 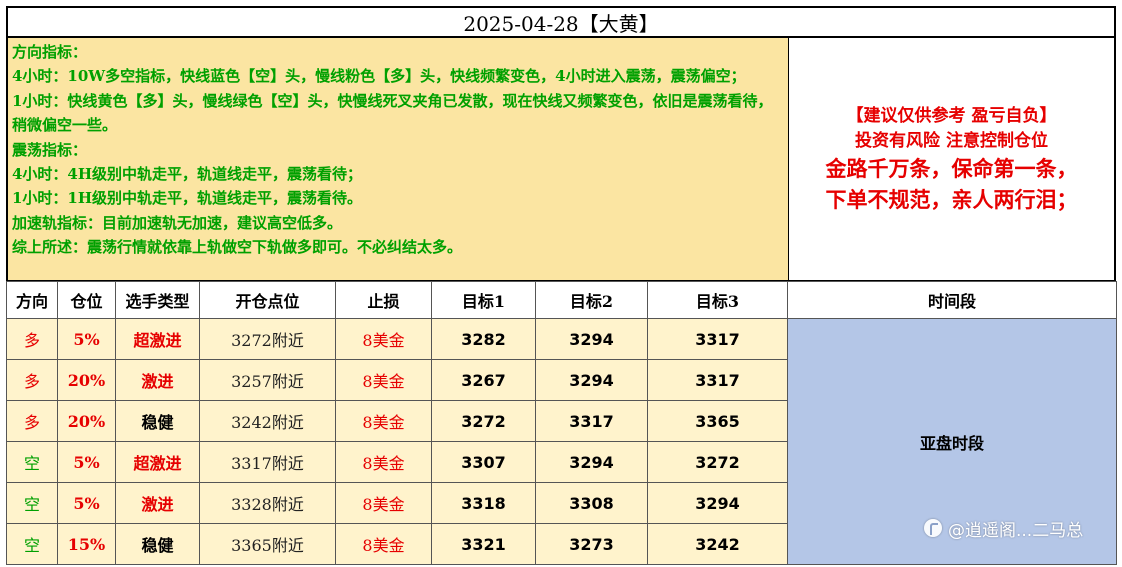 I want to click on target3-cell: 3272, so click(x=717, y=462).